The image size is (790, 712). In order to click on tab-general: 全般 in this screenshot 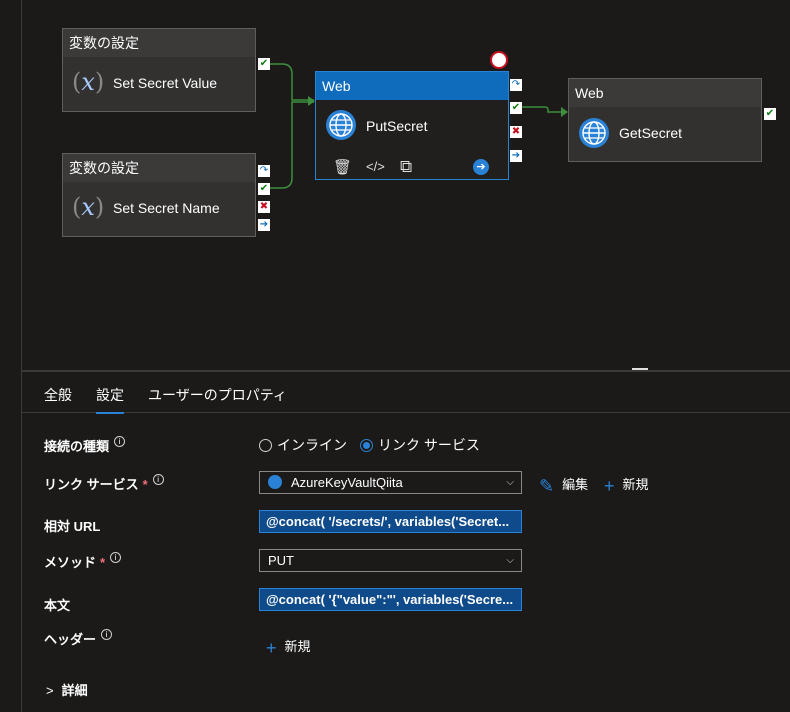, I will do `click(58, 395)`.